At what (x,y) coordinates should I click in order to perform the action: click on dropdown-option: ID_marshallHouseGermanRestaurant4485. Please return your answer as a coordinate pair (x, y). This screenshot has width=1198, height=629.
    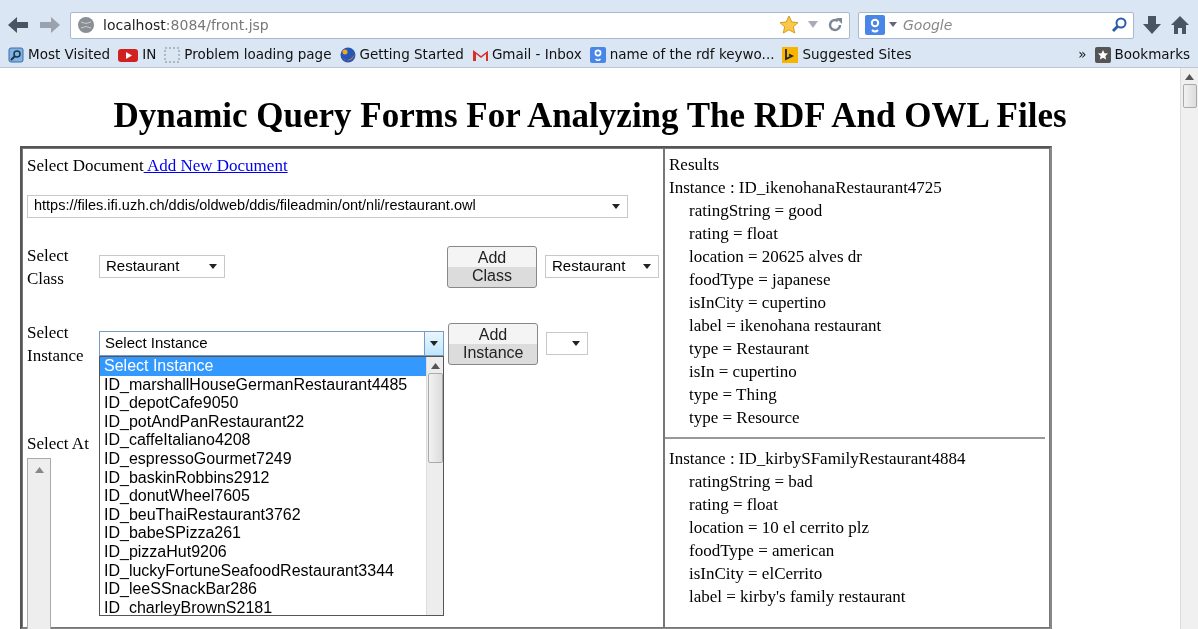
    Looking at the image, I should click on (263, 385).